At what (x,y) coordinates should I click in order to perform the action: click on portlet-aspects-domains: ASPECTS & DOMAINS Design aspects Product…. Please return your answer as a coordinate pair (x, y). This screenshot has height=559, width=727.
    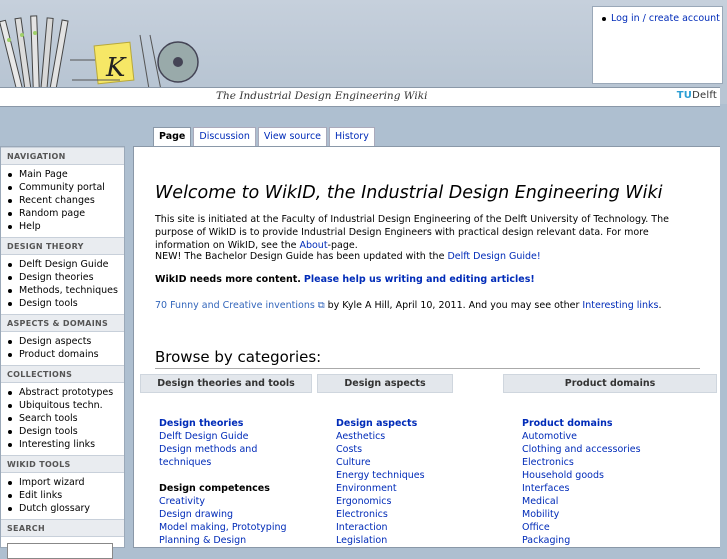
    Looking at the image, I should click on (62, 339).